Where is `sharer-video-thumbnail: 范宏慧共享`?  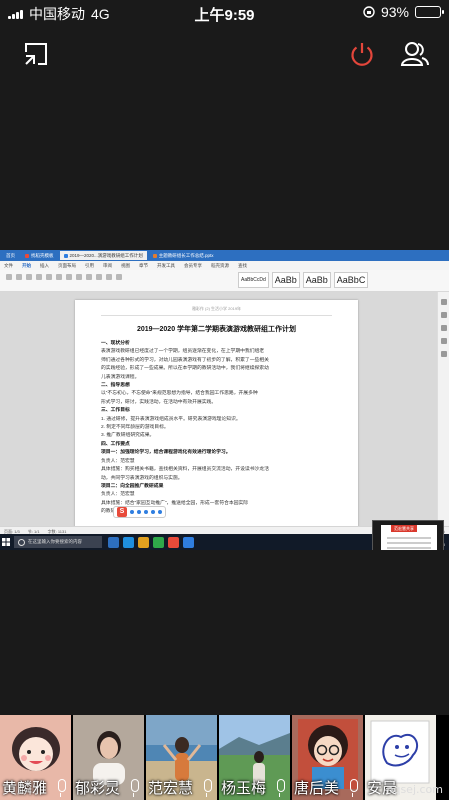
sharer-video-thumbnail: 范宏慧共享 is located at coordinates (408, 535).